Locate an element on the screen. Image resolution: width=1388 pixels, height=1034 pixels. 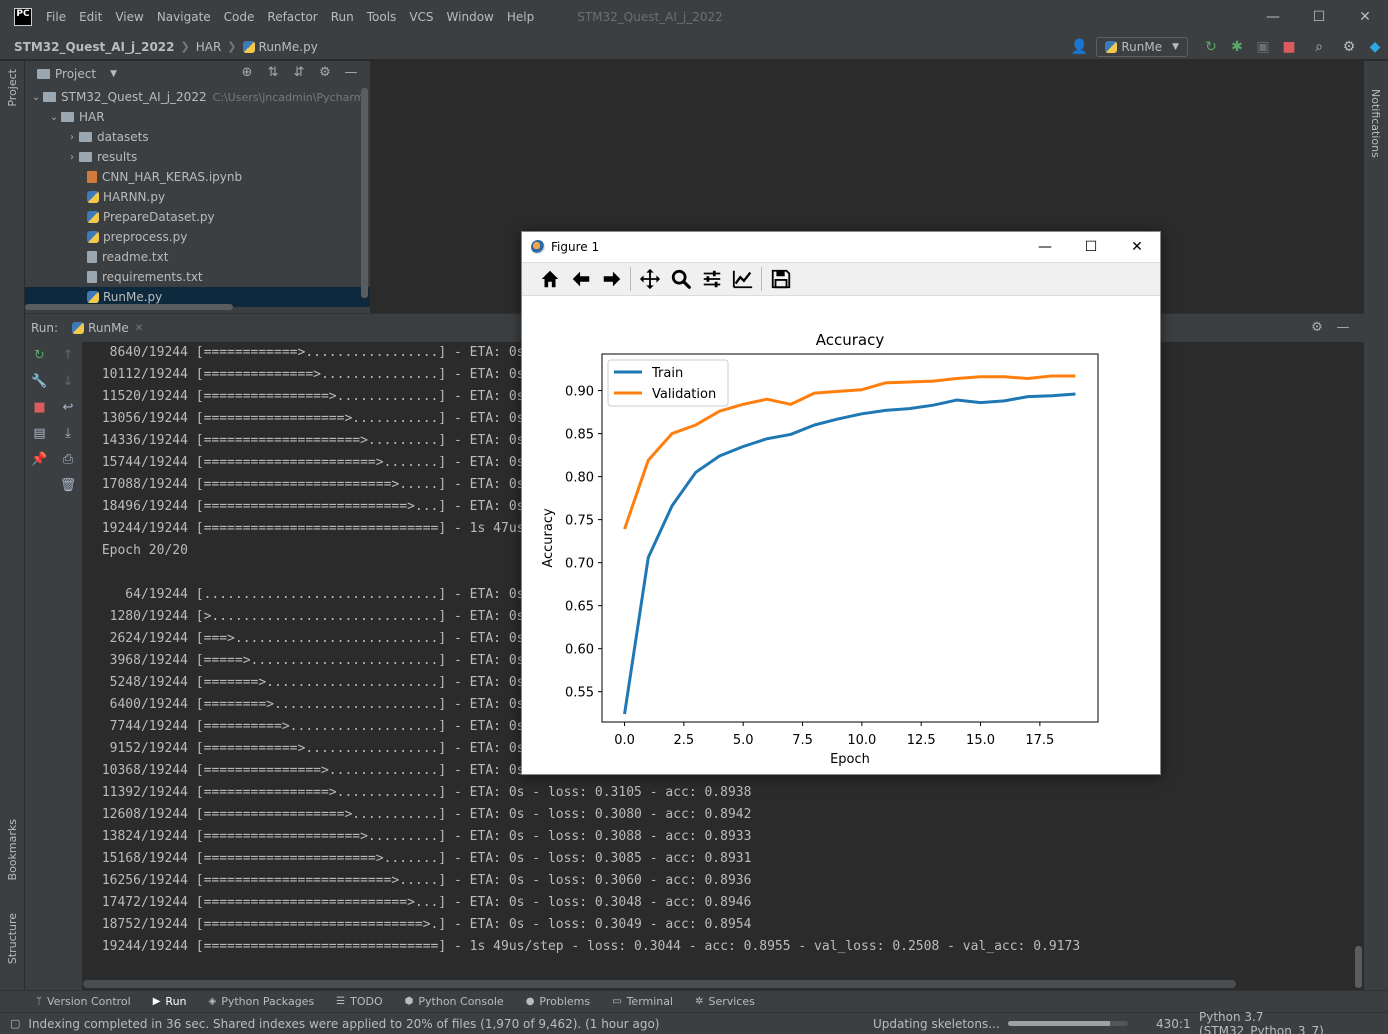
console-h-scrollbar is located at coordinates (659, 984).